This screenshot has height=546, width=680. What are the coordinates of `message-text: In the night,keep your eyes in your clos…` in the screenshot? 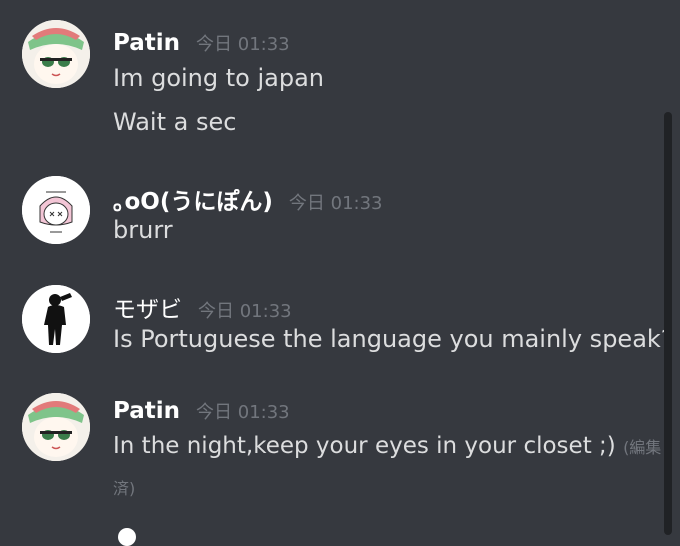 It's located at (387, 446).